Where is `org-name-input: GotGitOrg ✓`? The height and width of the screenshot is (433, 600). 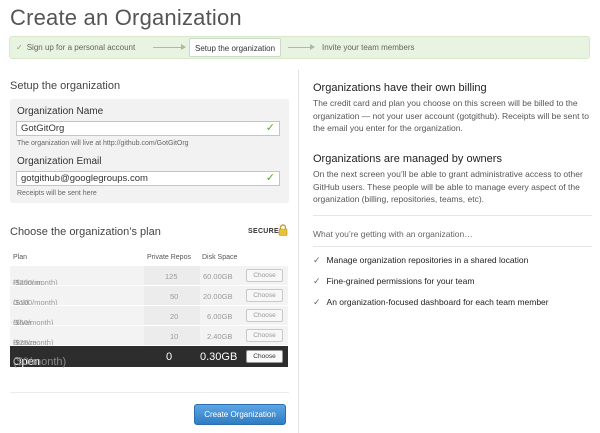 org-name-input: GotGitOrg ✓ is located at coordinates (148, 128).